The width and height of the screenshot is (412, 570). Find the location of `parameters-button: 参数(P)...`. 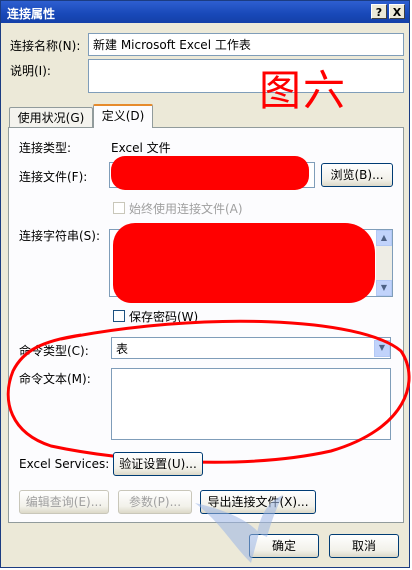

parameters-button: 参数(P)... is located at coordinates (155, 502).